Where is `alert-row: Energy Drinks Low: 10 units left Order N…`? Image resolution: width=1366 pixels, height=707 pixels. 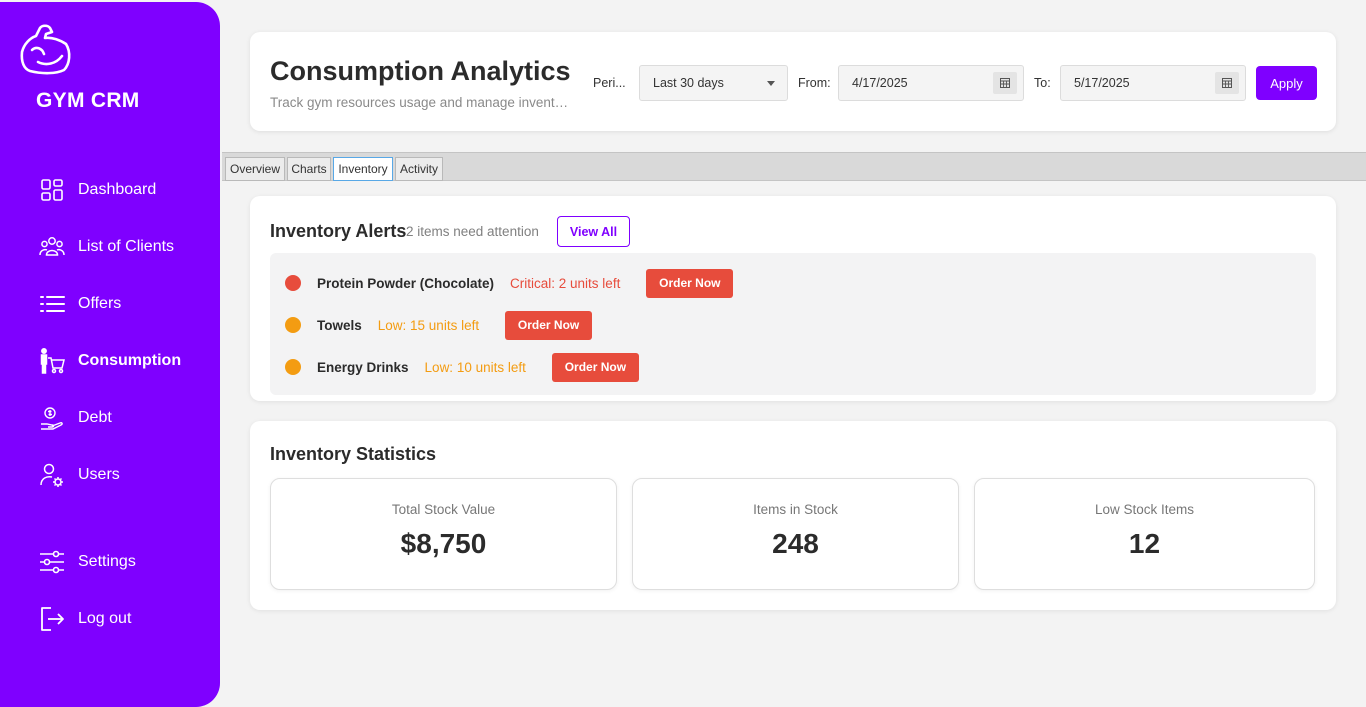
alert-row: Energy Drinks Low: 10 units left Order N… is located at coordinates (462, 367).